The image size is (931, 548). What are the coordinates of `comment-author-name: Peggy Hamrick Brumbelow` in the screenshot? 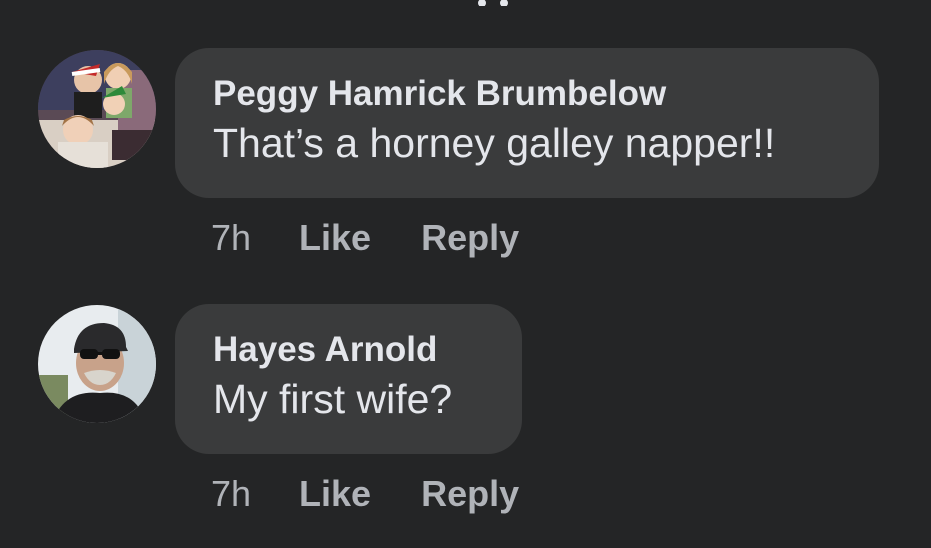 It's located at (527, 94).